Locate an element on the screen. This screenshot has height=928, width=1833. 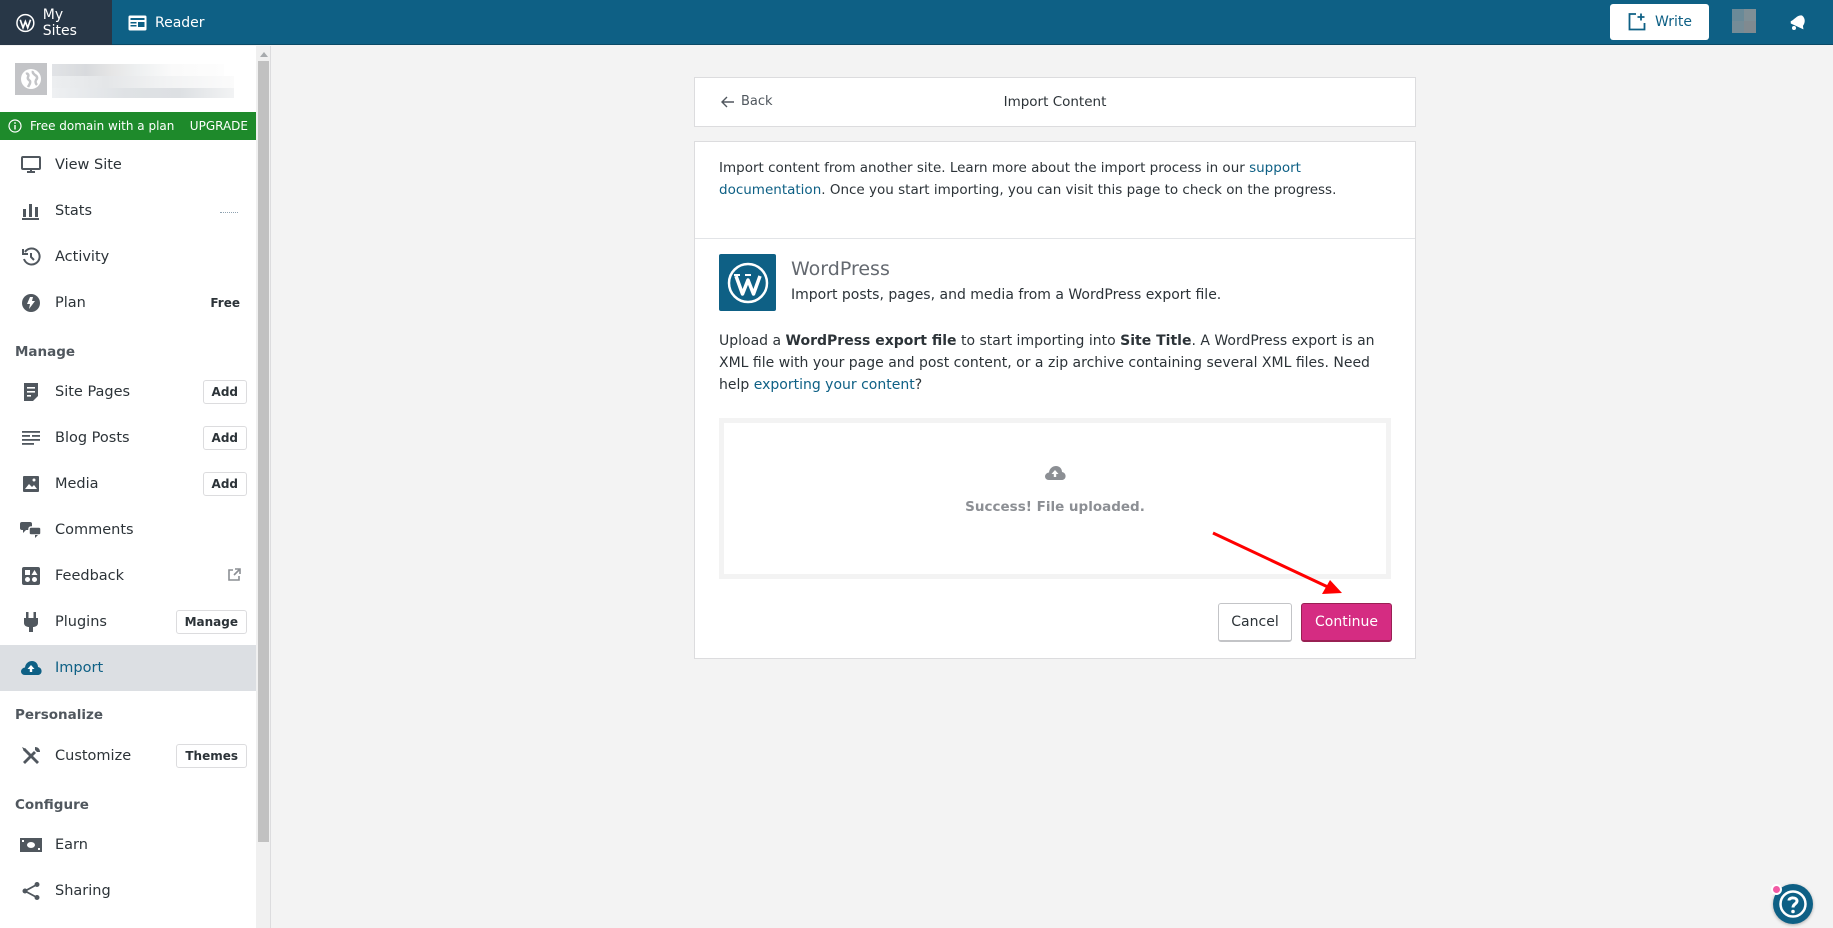
stats-icon is located at coordinates (31, 211).